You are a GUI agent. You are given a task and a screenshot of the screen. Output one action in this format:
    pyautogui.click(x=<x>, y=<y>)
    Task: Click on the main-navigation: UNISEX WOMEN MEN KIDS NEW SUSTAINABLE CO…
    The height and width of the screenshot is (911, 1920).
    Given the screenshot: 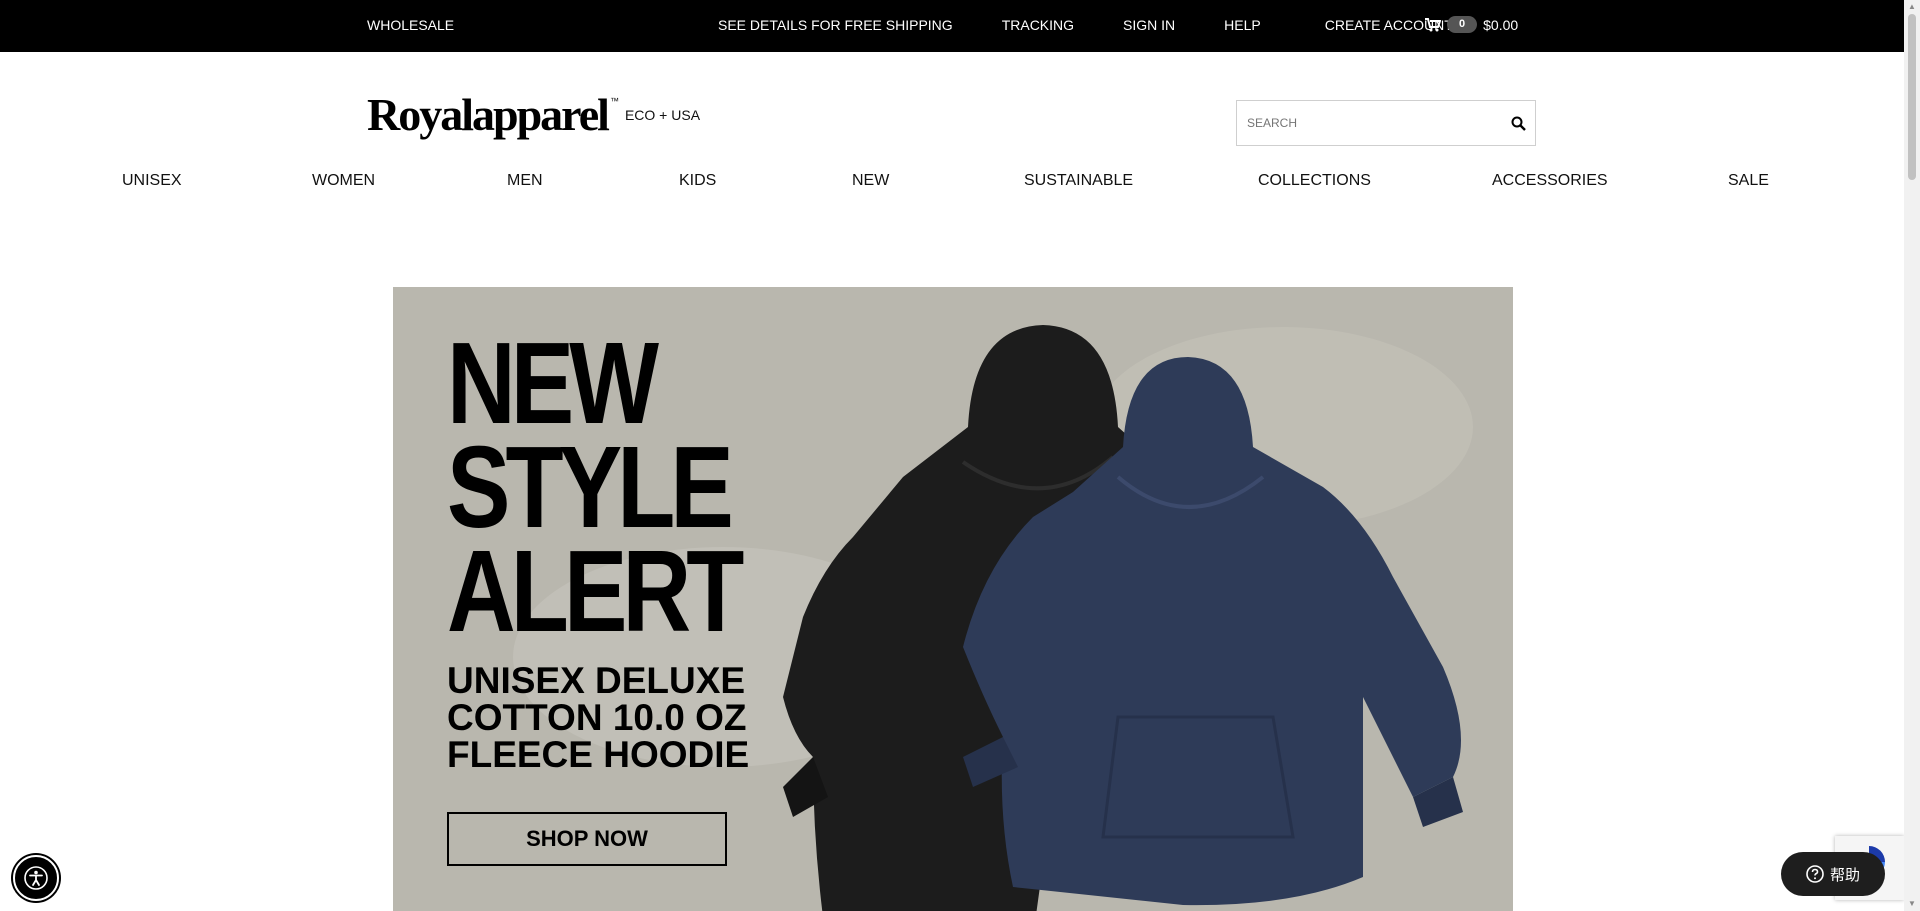 What is the action you would take?
    pyautogui.click(x=952, y=184)
    